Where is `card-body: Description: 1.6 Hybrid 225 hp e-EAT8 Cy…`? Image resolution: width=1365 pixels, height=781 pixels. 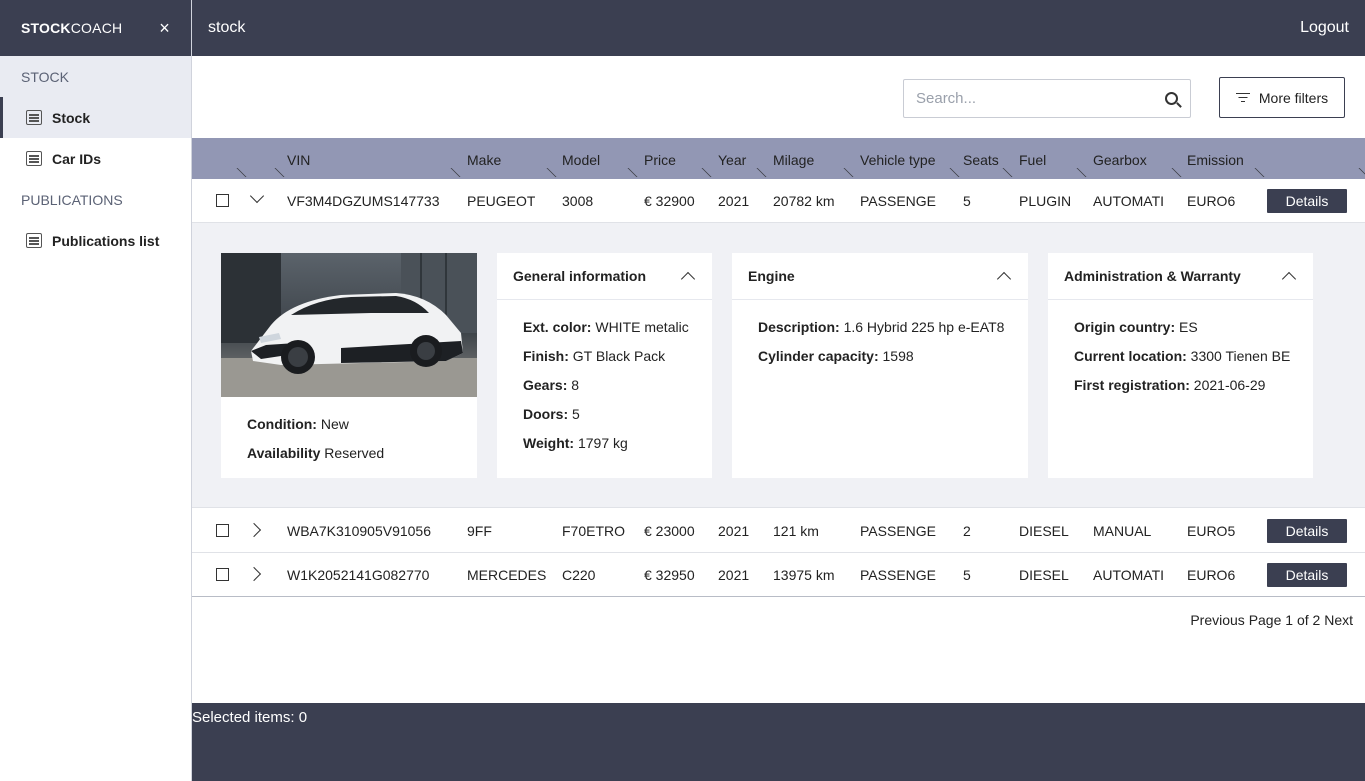 card-body: Description: 1.6 Hybrid 225 hp e-EAT8 Cy… is located at coordinates (880, 335).